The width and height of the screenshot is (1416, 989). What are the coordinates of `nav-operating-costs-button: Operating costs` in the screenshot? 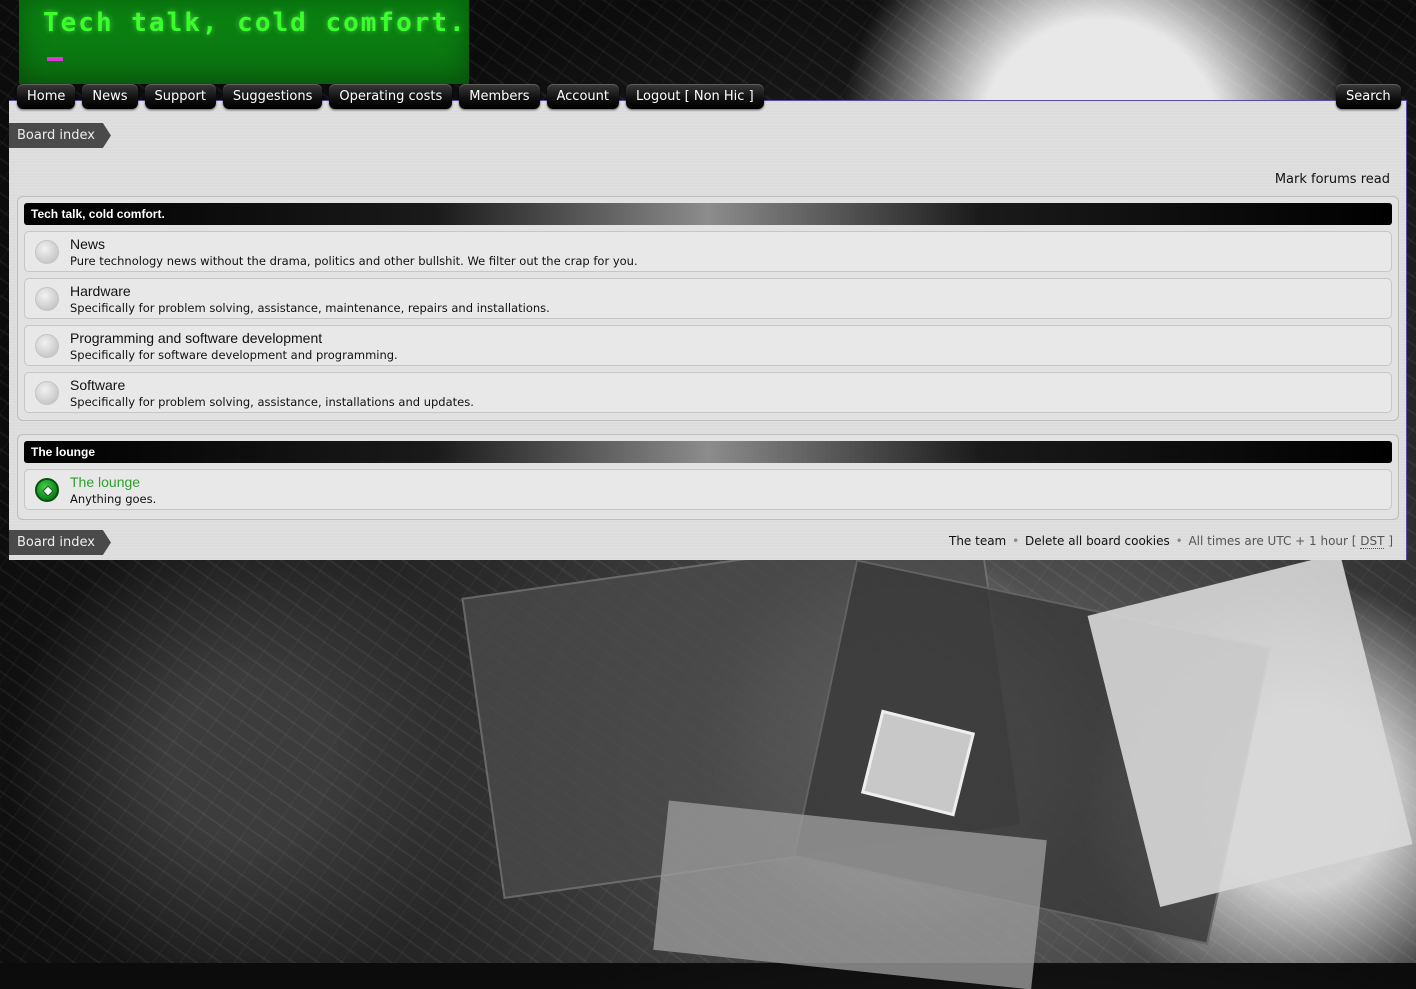 It's located at (391, 96).